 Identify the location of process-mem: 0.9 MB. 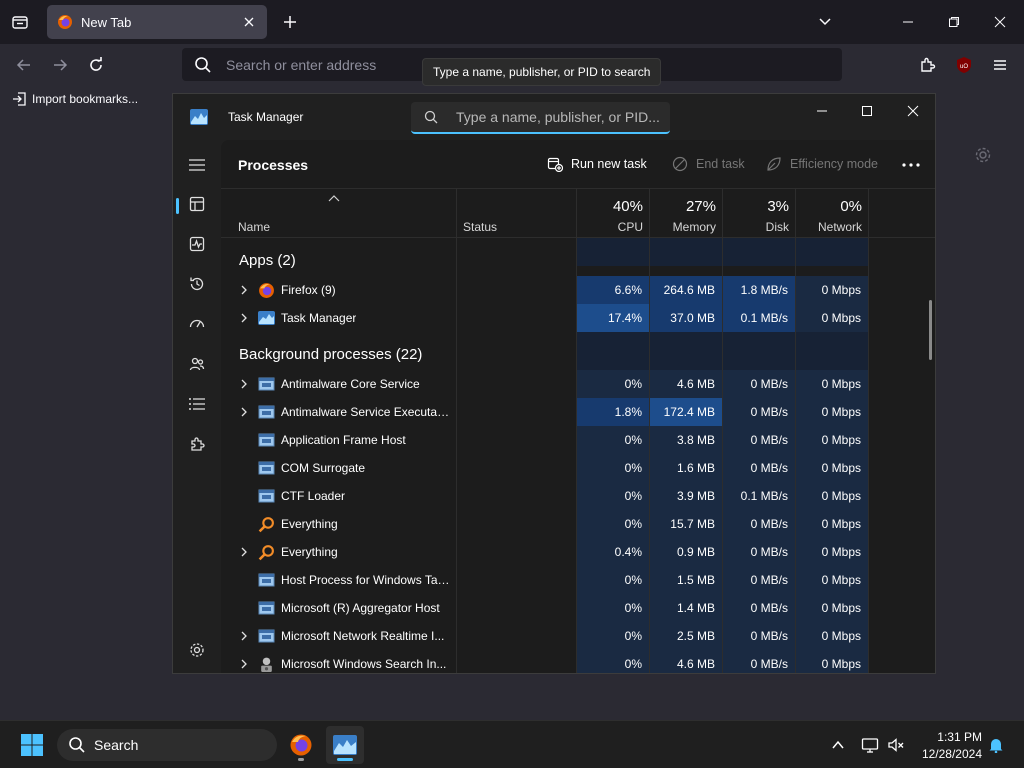
(686, 552).